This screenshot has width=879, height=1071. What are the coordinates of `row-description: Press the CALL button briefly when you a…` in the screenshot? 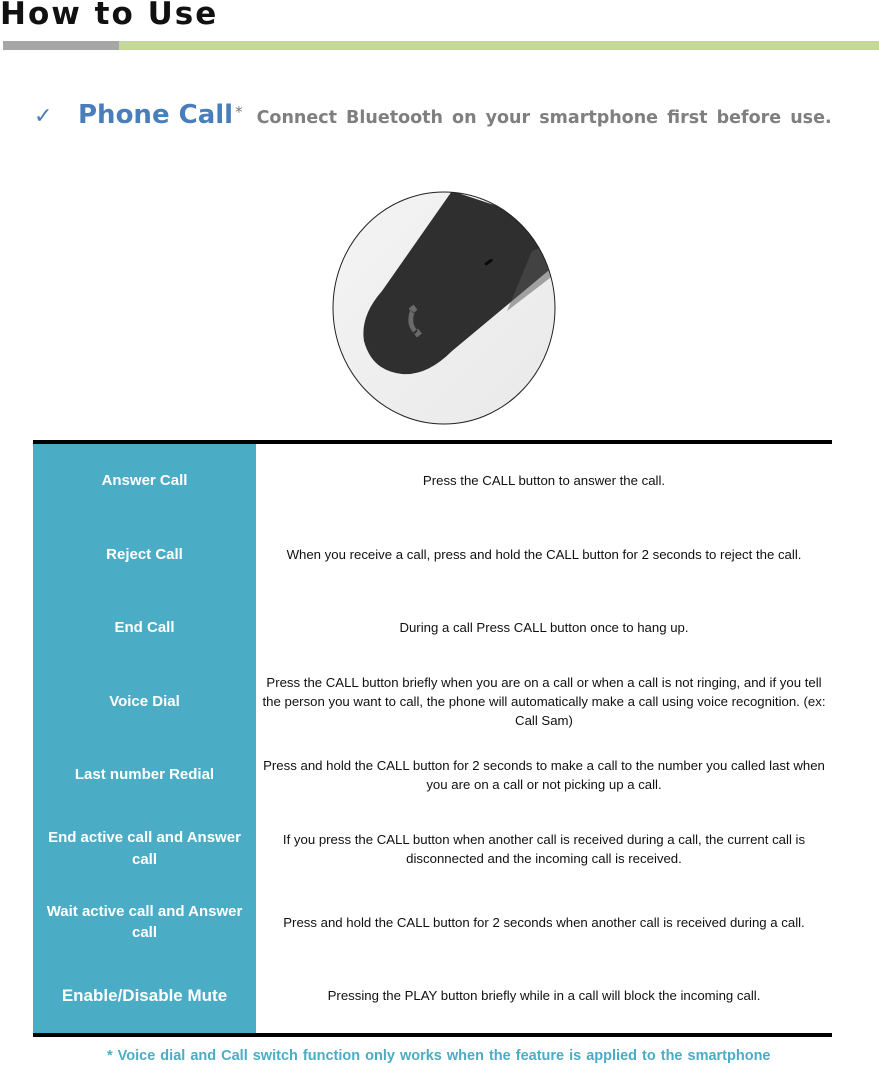 It's located at (544, 701).